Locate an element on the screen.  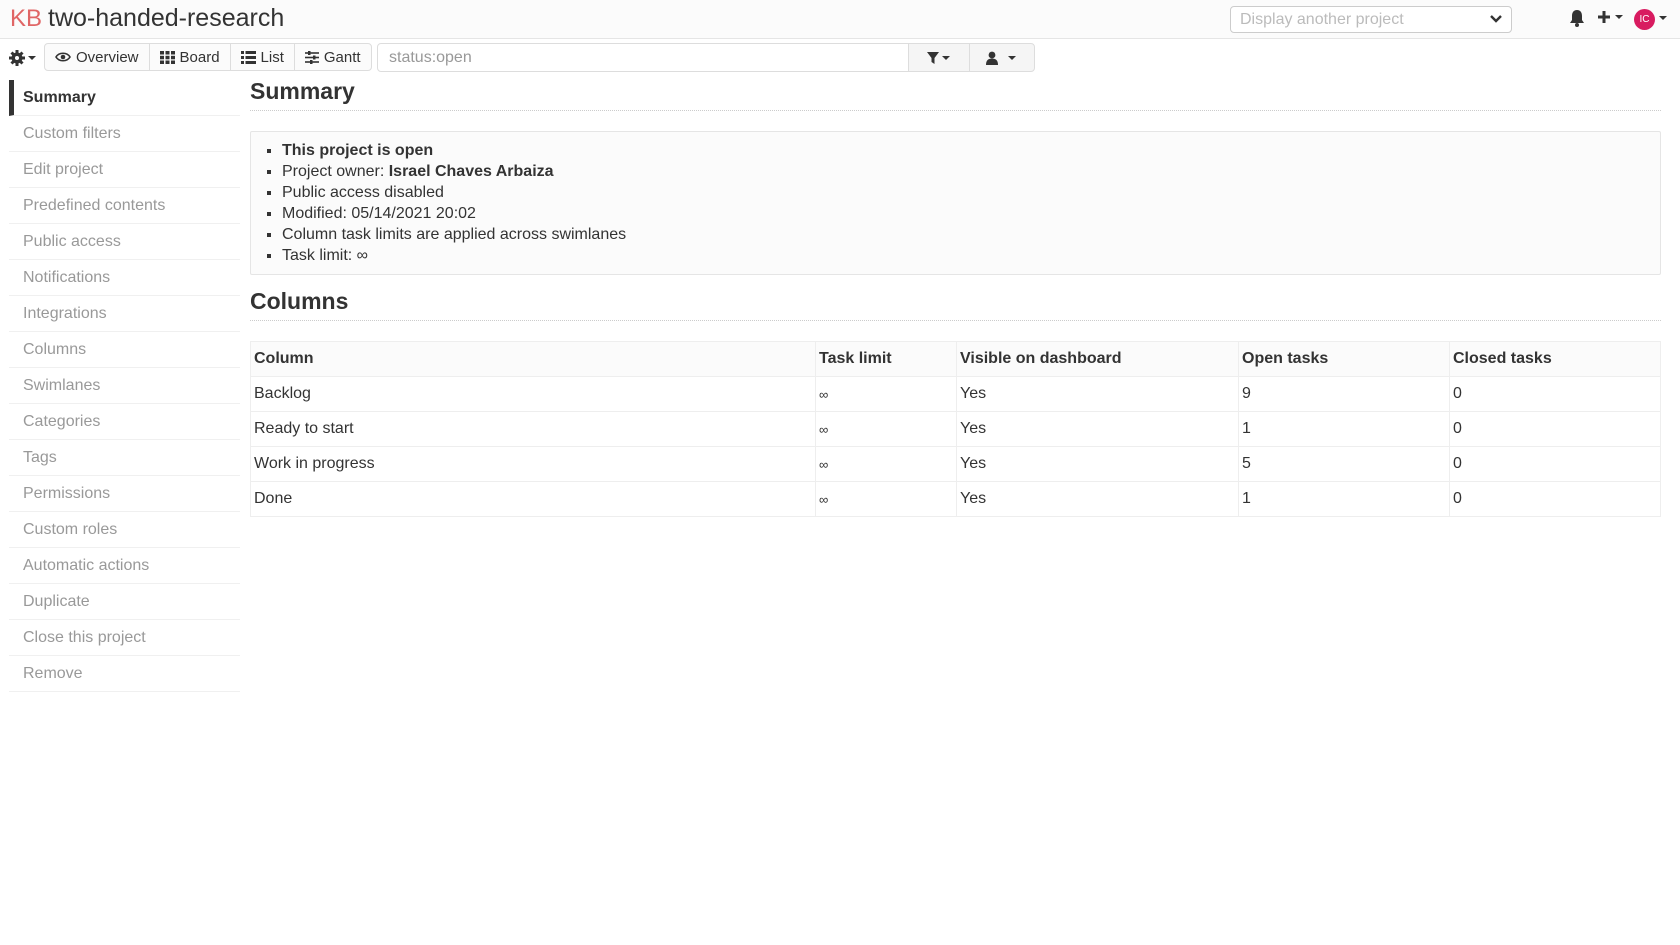
project-switcher-select: Display another project is located at coordinates (1371, 19).